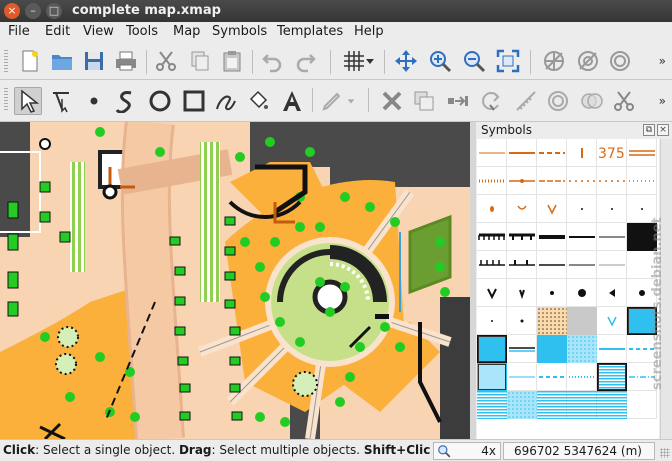  I want to click on draw-freehand-icon, so click(226, 101).